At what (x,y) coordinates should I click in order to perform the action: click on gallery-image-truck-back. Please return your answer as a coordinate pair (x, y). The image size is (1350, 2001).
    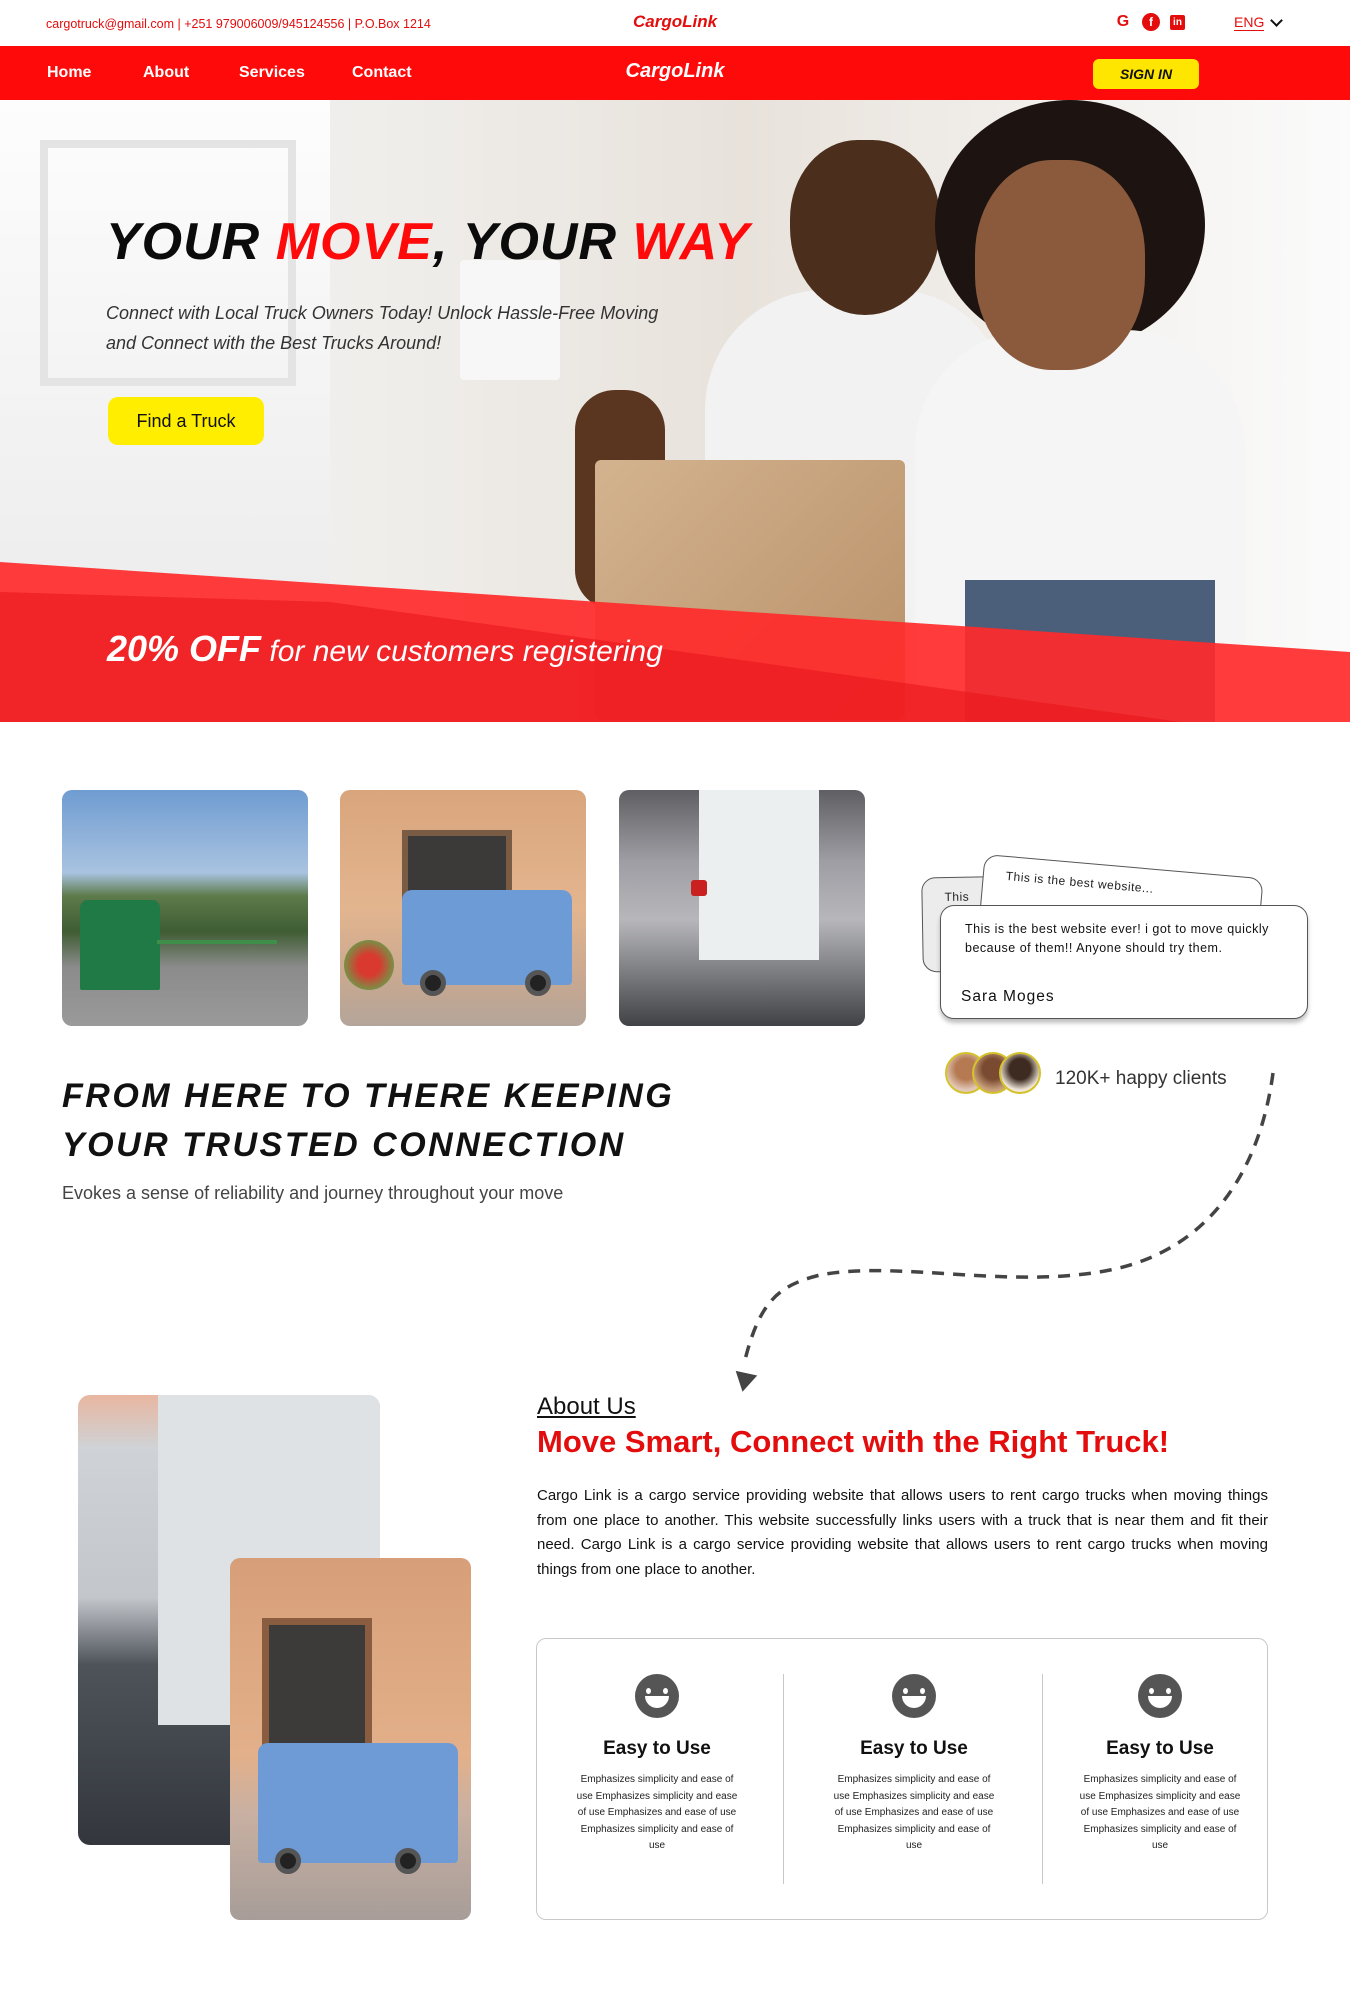
    Looking at the image, I should click on (742, 908).